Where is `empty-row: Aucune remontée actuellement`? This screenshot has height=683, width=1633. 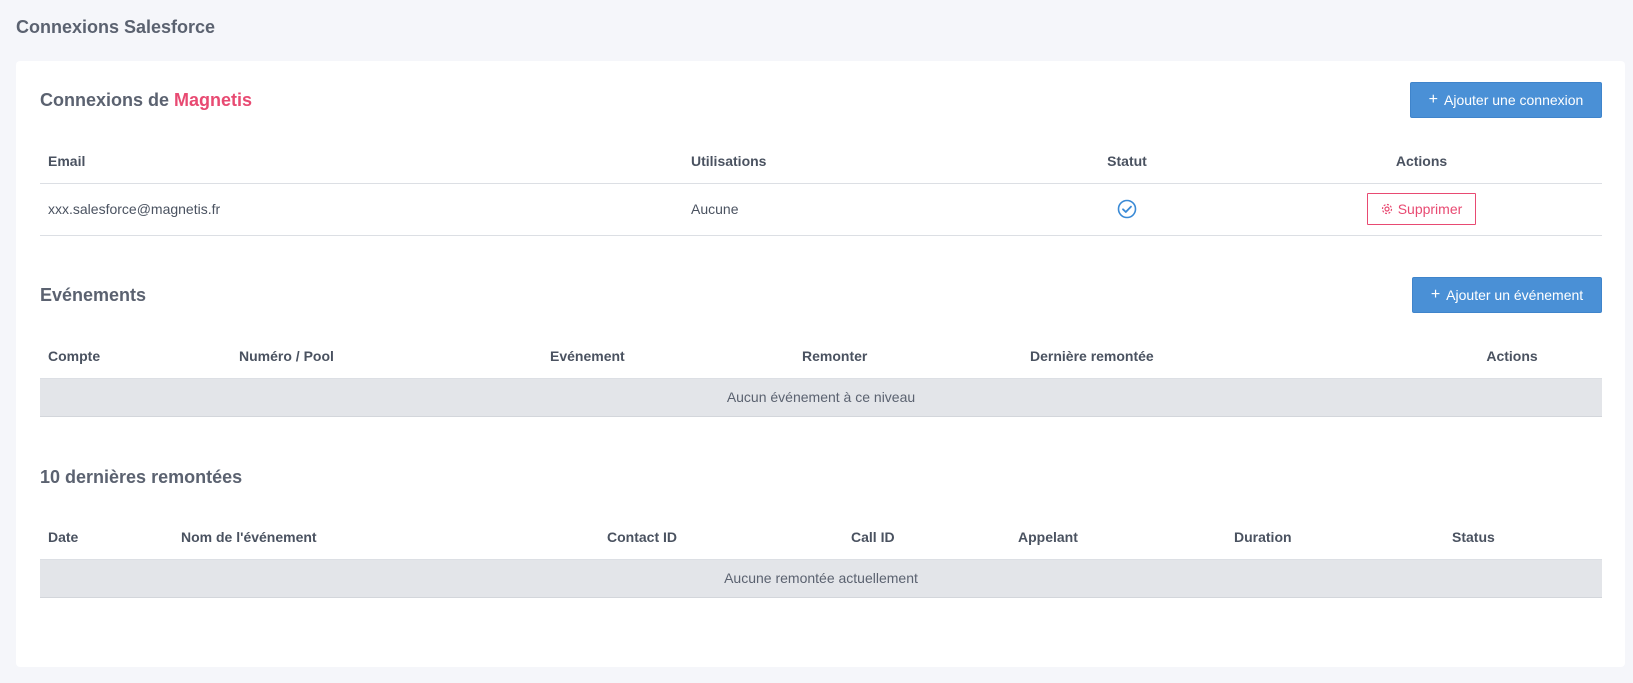
empty-row: Aucune remontée actuellement is located at coordinates (821, 578).